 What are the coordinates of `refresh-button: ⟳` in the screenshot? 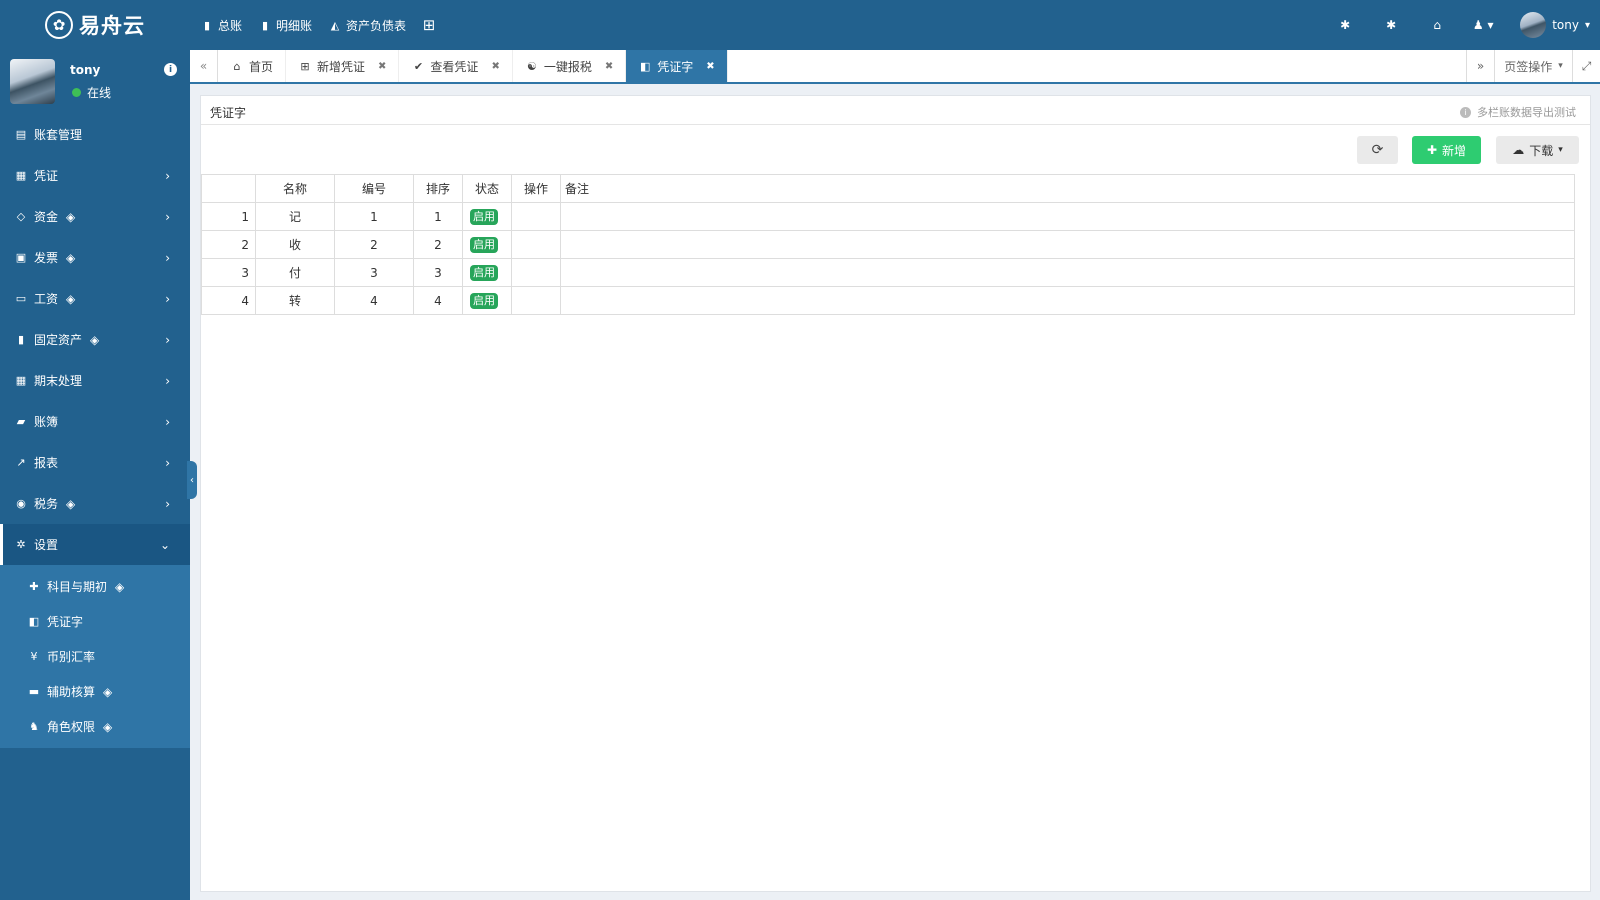 It's located at (1377, 150).